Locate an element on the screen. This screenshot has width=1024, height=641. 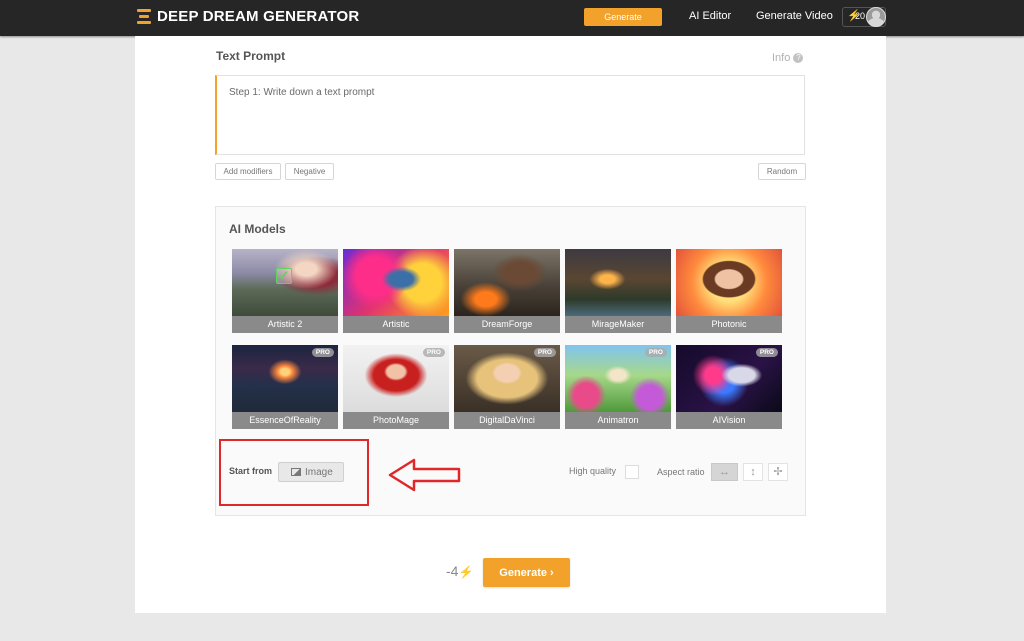
nav-generate-video-link: Generate Video is located at coordinates (794, 16).